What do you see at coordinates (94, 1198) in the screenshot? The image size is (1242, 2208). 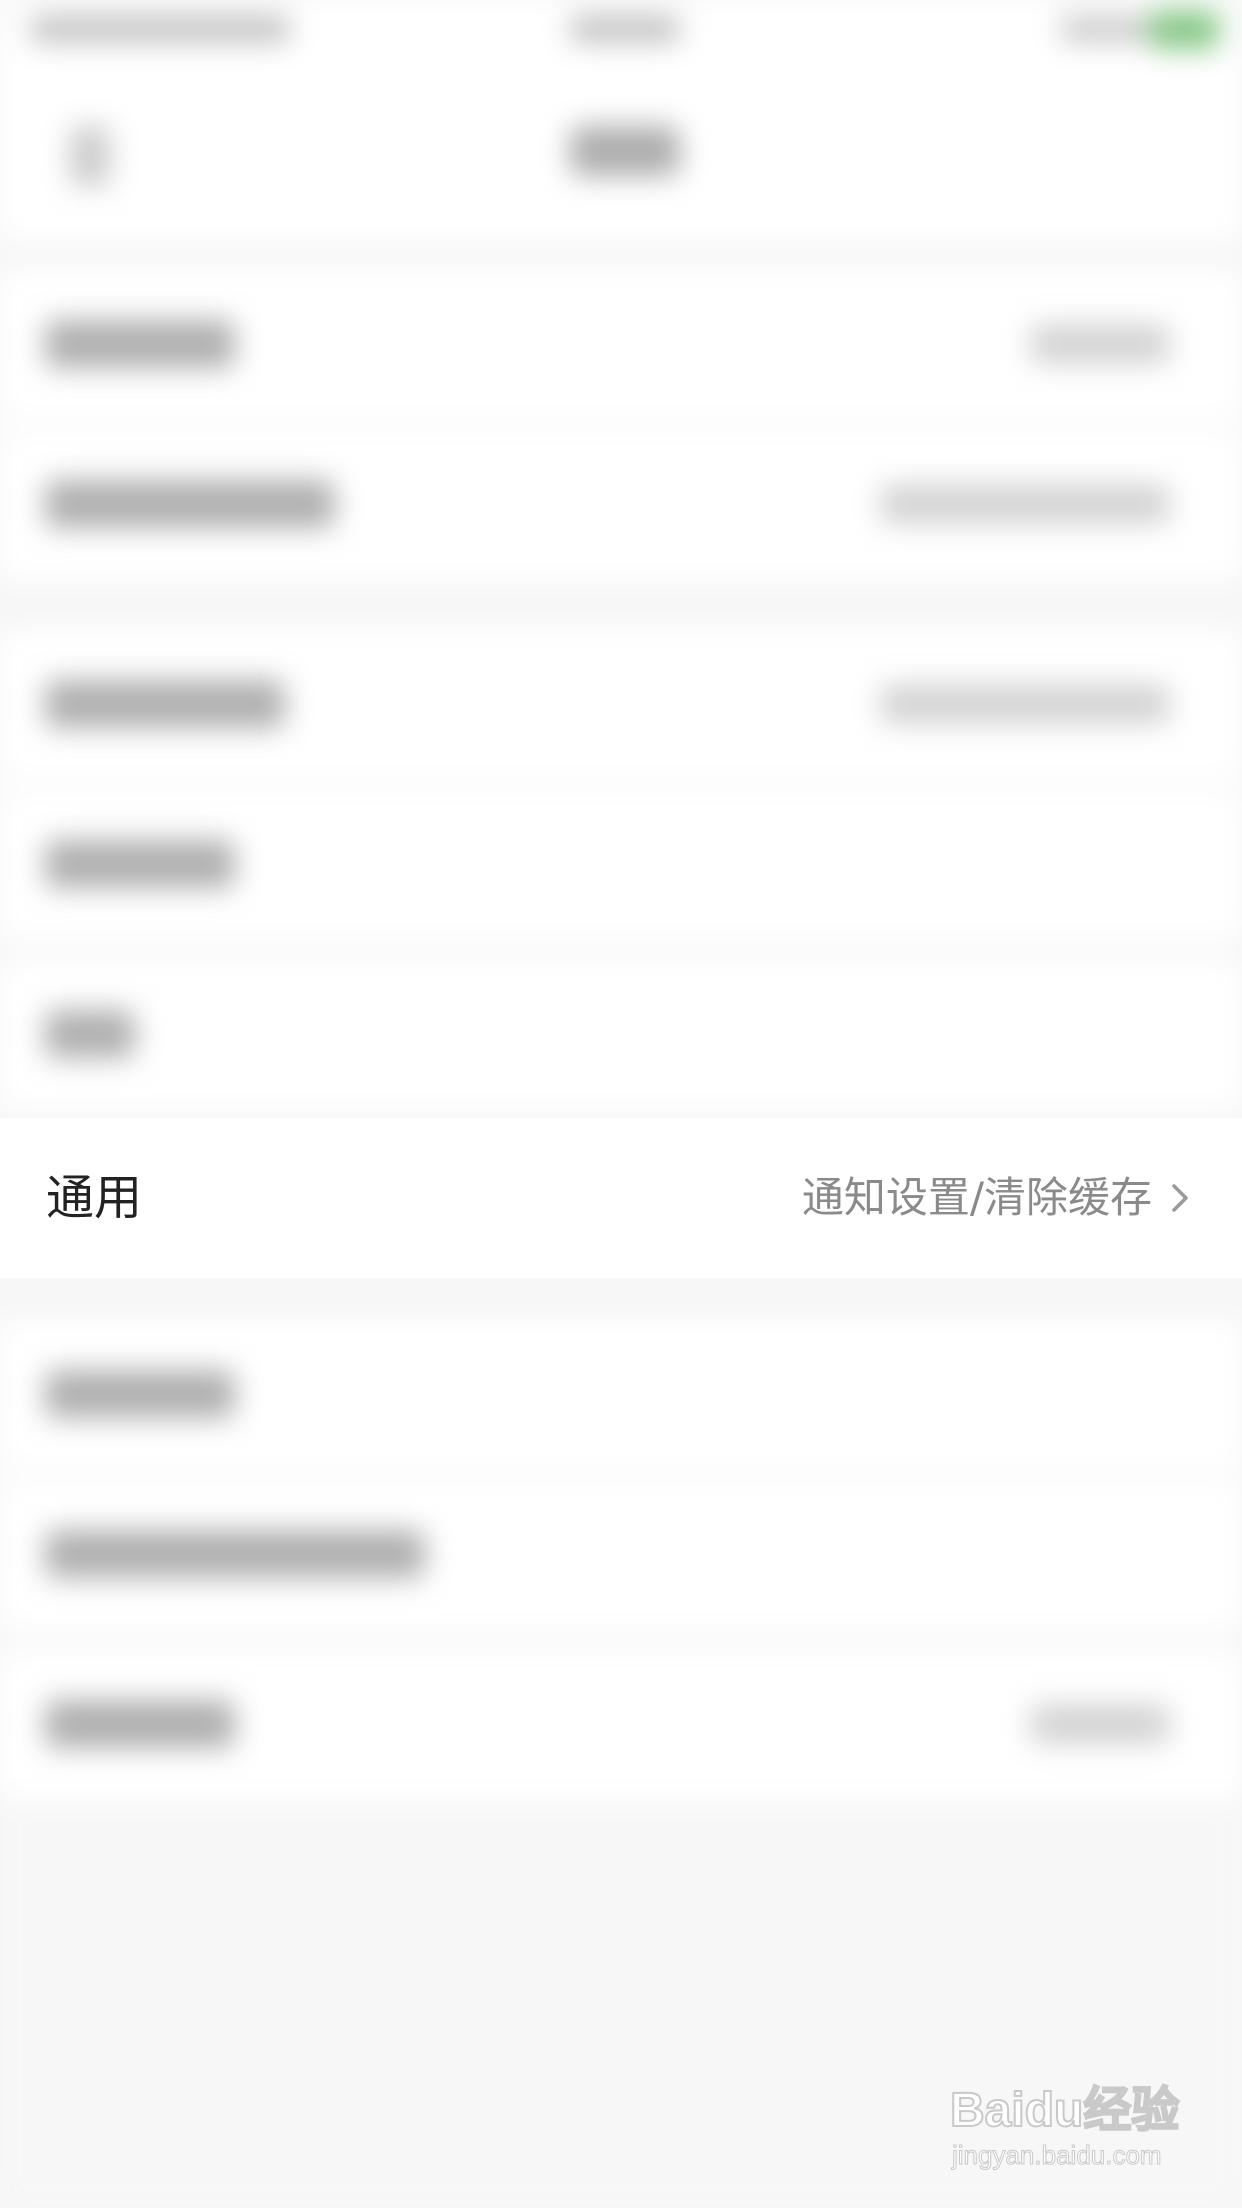 I see `general-label: 通用` at bounding box center [94, 1198].